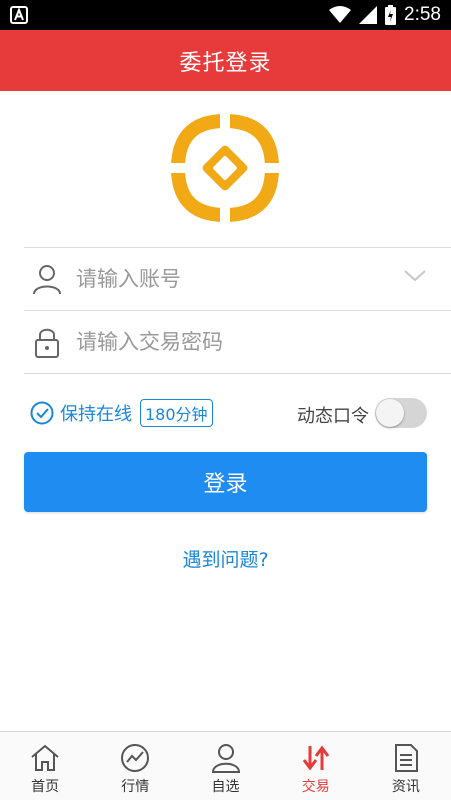 This screenshot has width=451, height=800. I want to click on news-document-icon, so click(406, 758).